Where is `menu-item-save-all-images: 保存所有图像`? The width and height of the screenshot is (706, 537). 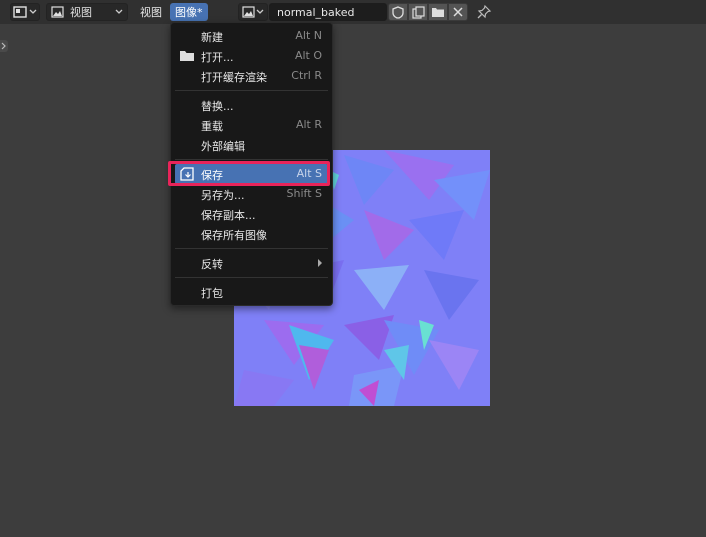 menu-item-save-all-images: 保存所有图像 is located at coordinates (251, 234).